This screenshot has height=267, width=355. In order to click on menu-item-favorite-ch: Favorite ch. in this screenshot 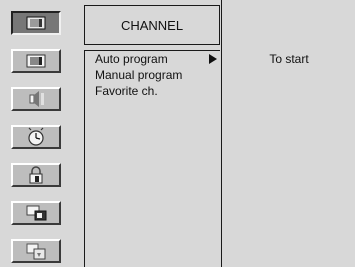, I will do `click(126, 91)`.